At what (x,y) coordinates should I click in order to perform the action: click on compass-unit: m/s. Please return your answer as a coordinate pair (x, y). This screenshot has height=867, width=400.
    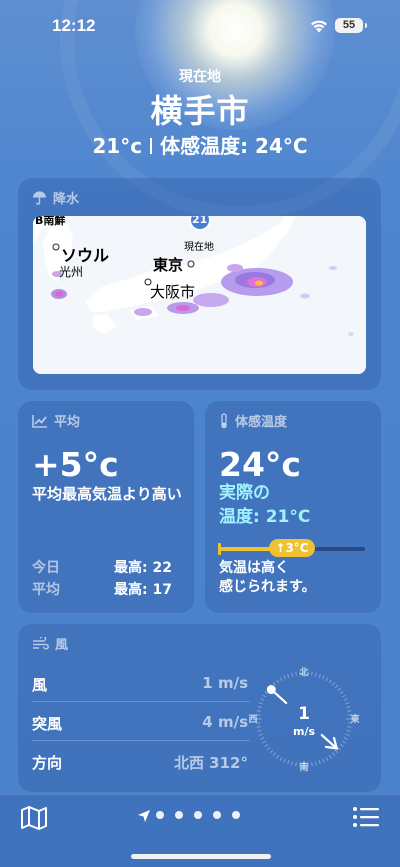
    Looking at the image, I should click on (304, 731).